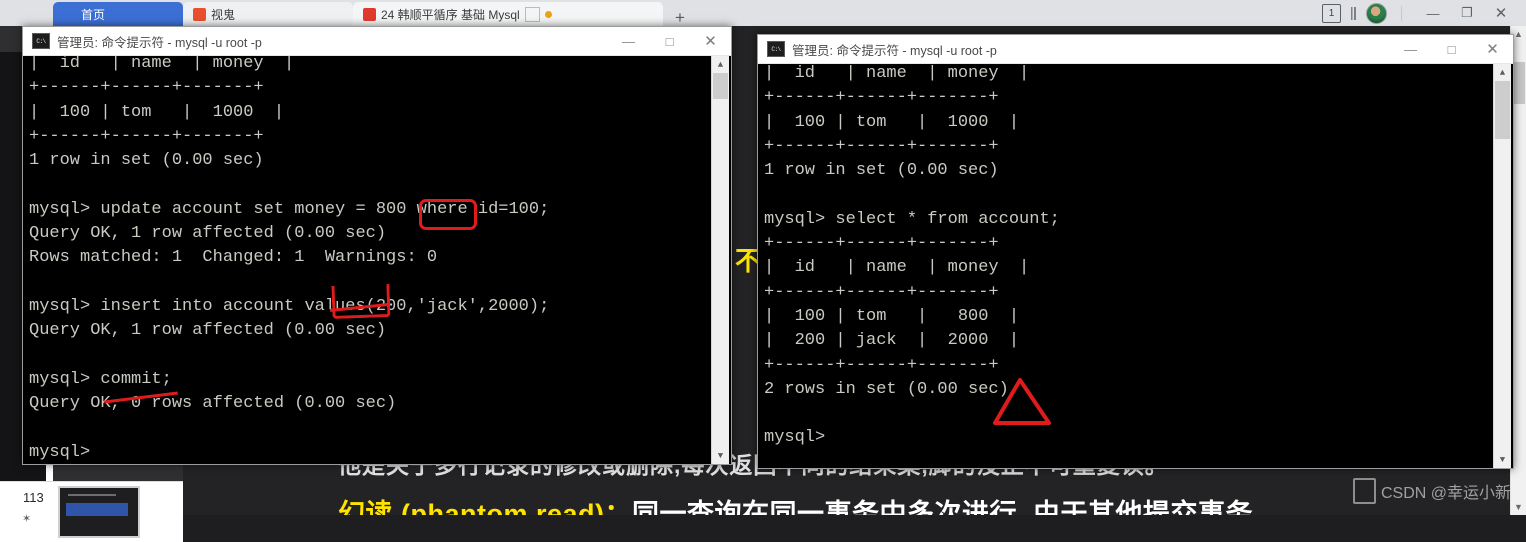  I want to click on left-close-button: ✕, so click(710, 41).